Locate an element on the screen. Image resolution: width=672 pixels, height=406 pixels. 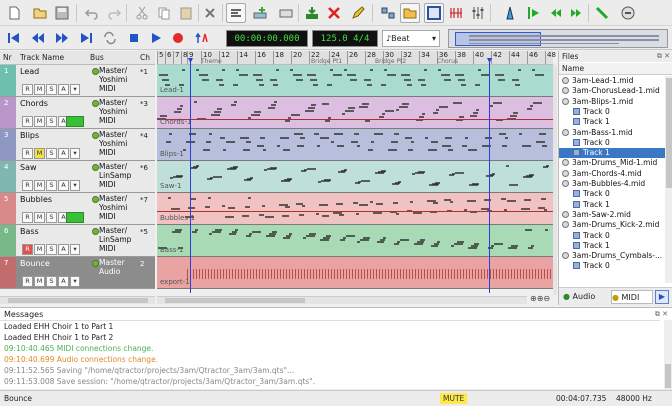
time-display: 00:00:00.000 is located at coordinates (267, 38).